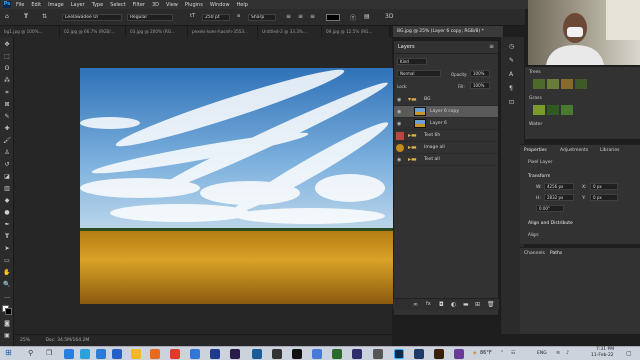 Image resolution: width=640 pixels, height=360 pixels. I want to click on typora-icon, so click(297, 354).